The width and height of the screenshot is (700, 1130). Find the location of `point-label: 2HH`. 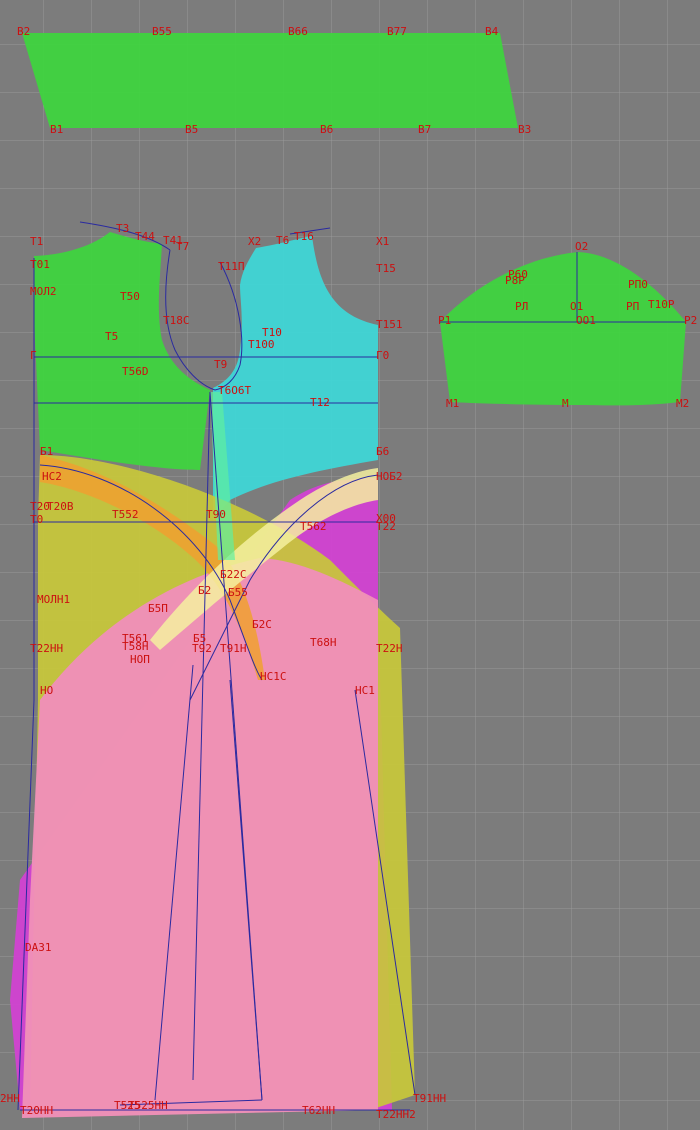

point-label: 2HH is located at coordinates (10, 1098).